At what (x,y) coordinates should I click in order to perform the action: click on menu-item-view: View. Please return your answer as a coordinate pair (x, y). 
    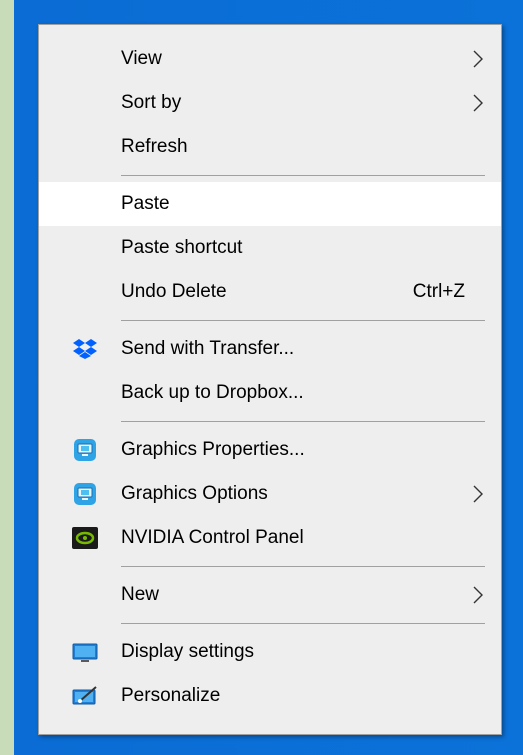
    Looking at the image, I should click on (270, 59).